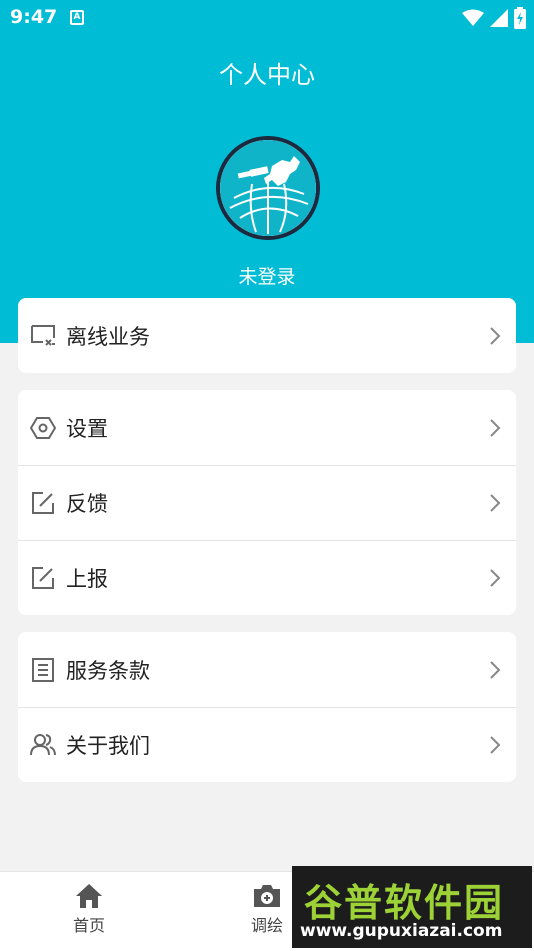  I want to click on menu-item-offline: 离线业务, so click(267, 335).